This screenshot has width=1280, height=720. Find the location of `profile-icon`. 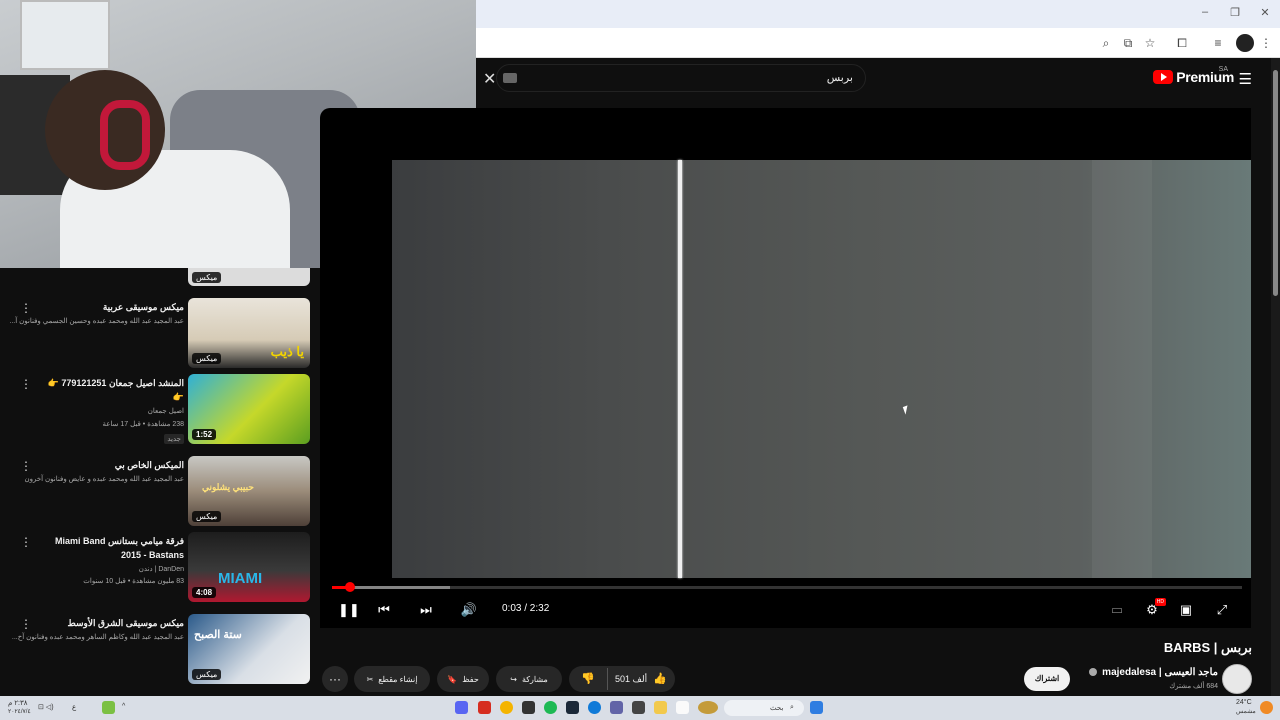

profile-icon is located at coordinates (1245, 43).